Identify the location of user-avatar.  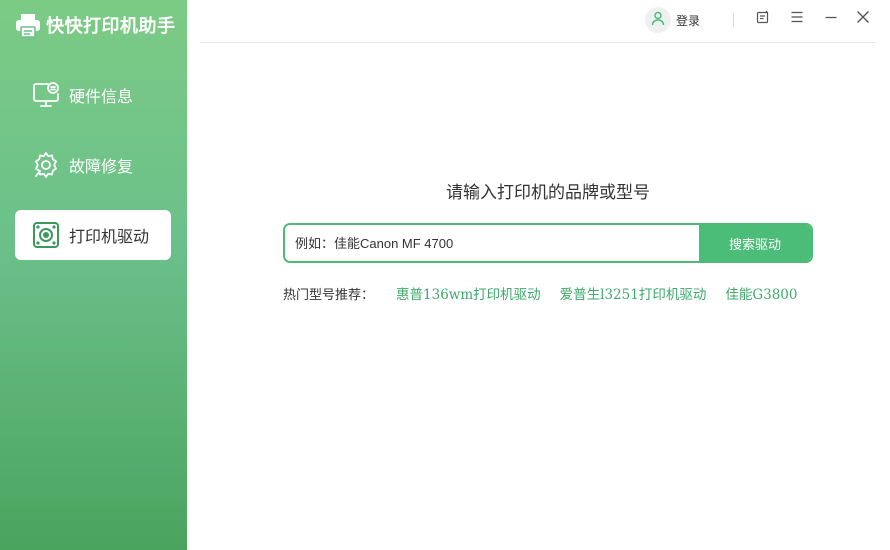
(658, 20).